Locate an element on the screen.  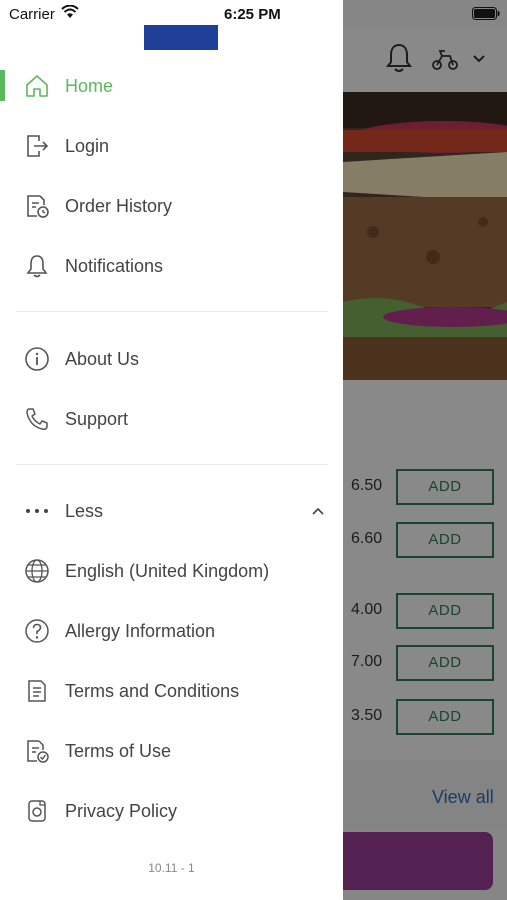
menu-item-label: Allergy Information is located at coordinates (140, 630).